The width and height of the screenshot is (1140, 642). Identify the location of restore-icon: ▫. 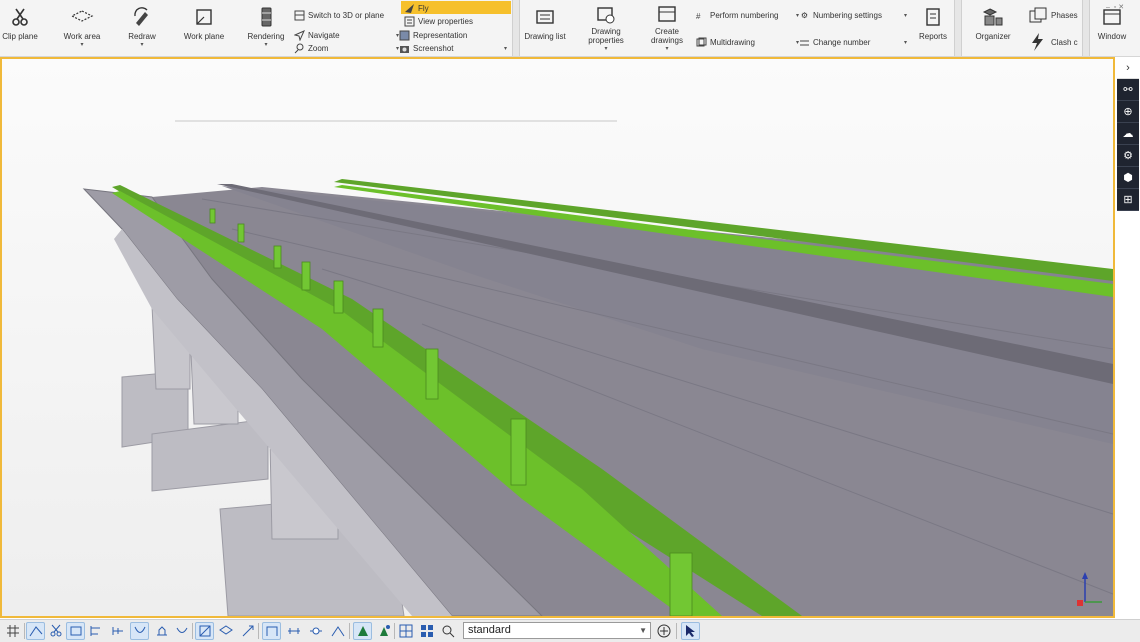
(1115, 7).